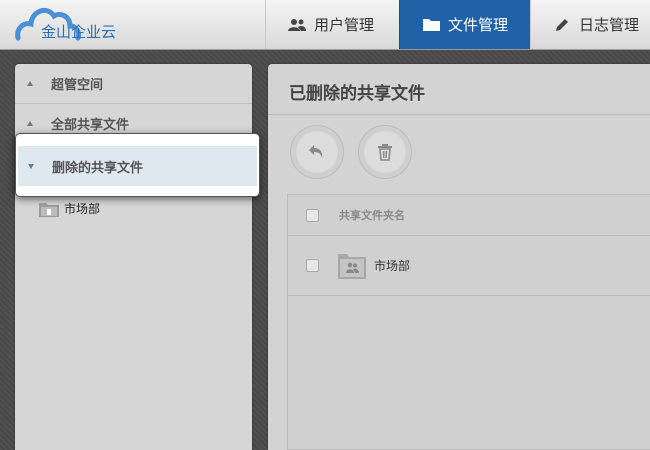 This screenshot has height=450, width=650. I want to click on sidebar-item-label: 删除的共享文件, so click(98, 168).